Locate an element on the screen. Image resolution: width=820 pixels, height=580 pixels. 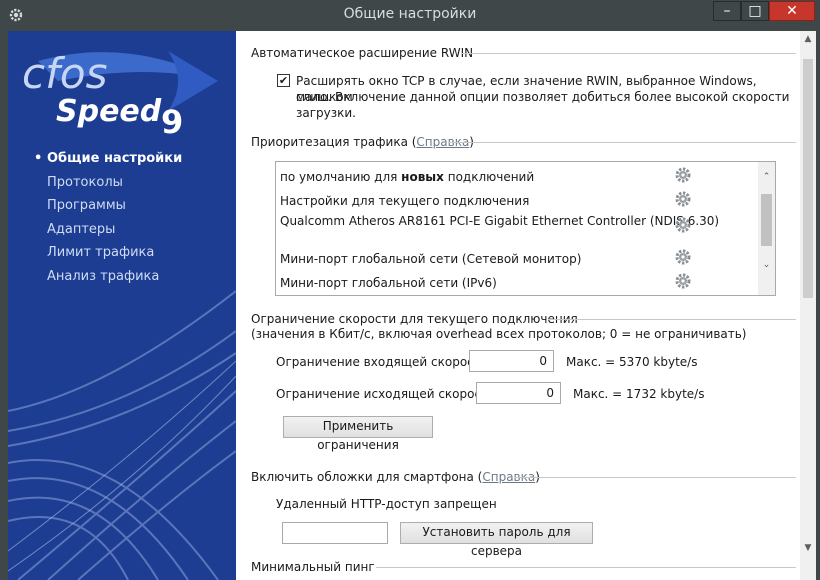
list-item: Настройки для текущего подключения is located at coordinates (515, 201).